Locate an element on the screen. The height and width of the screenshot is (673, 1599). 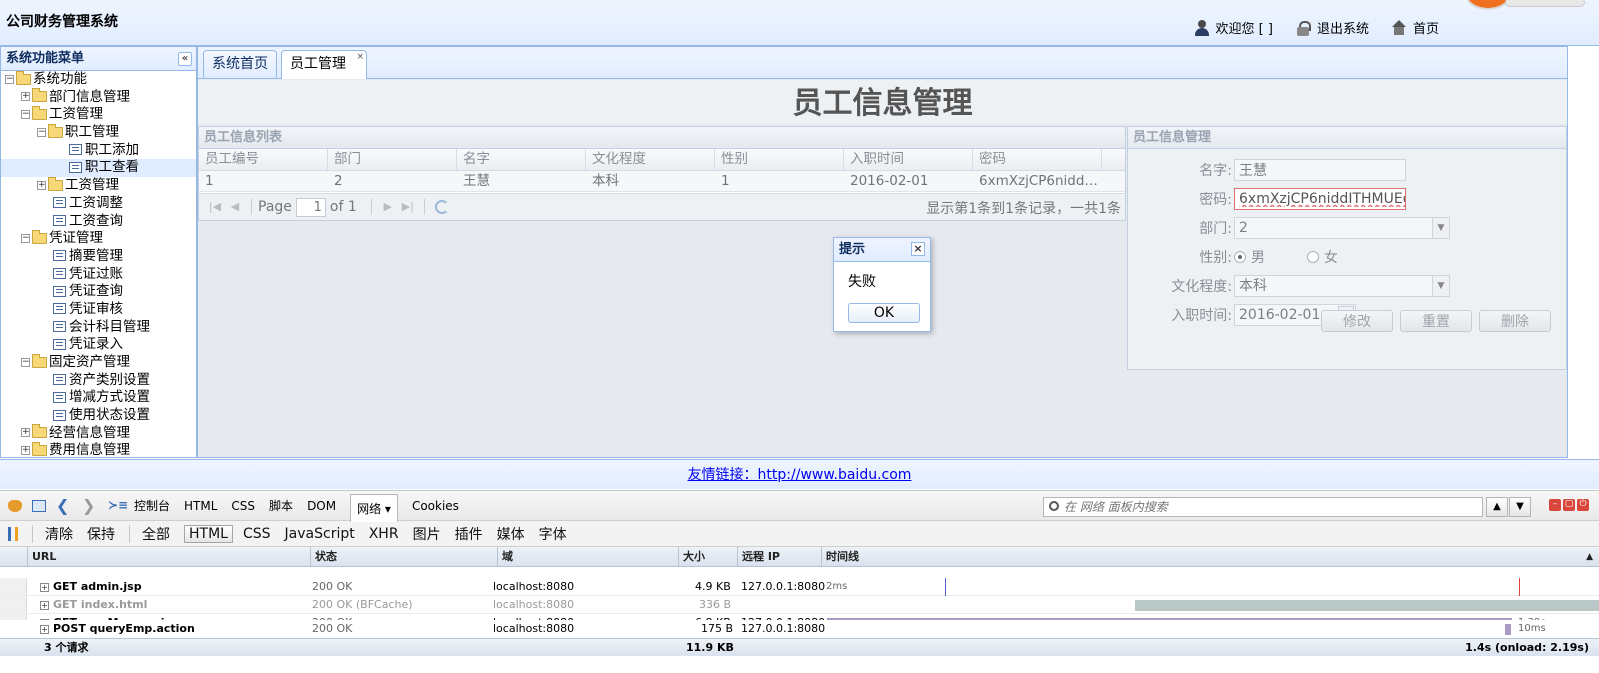
minimize-icon: – is located at coordinates (1555, 505).